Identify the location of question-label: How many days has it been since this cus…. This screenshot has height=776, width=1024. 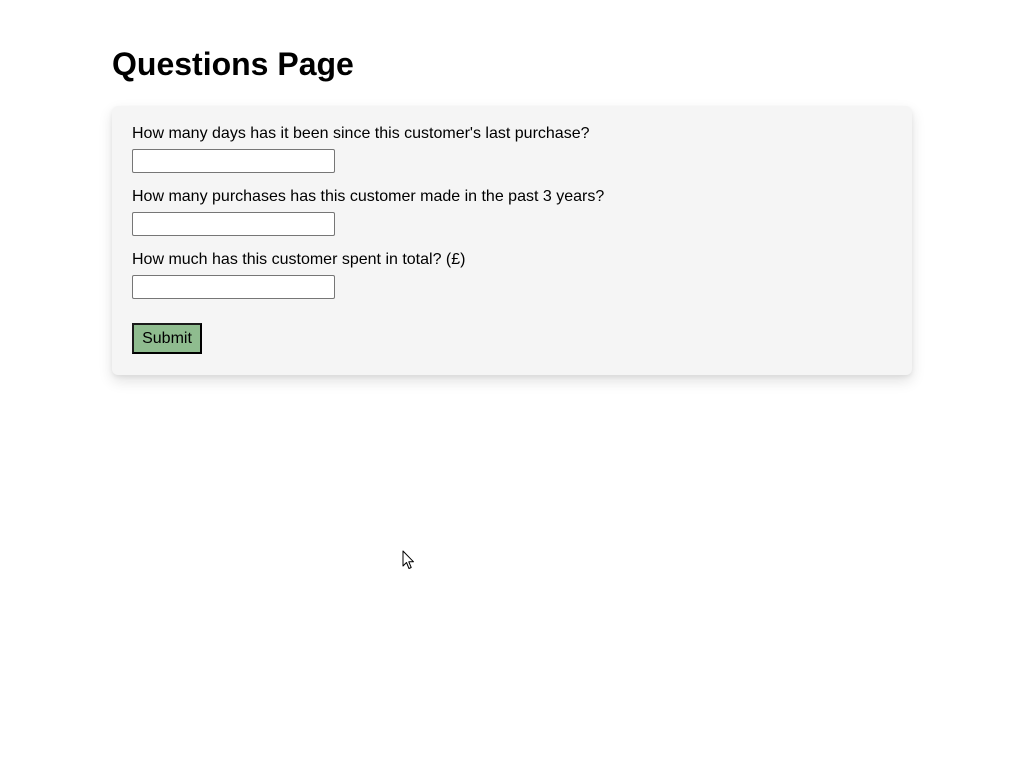
(361, 133).